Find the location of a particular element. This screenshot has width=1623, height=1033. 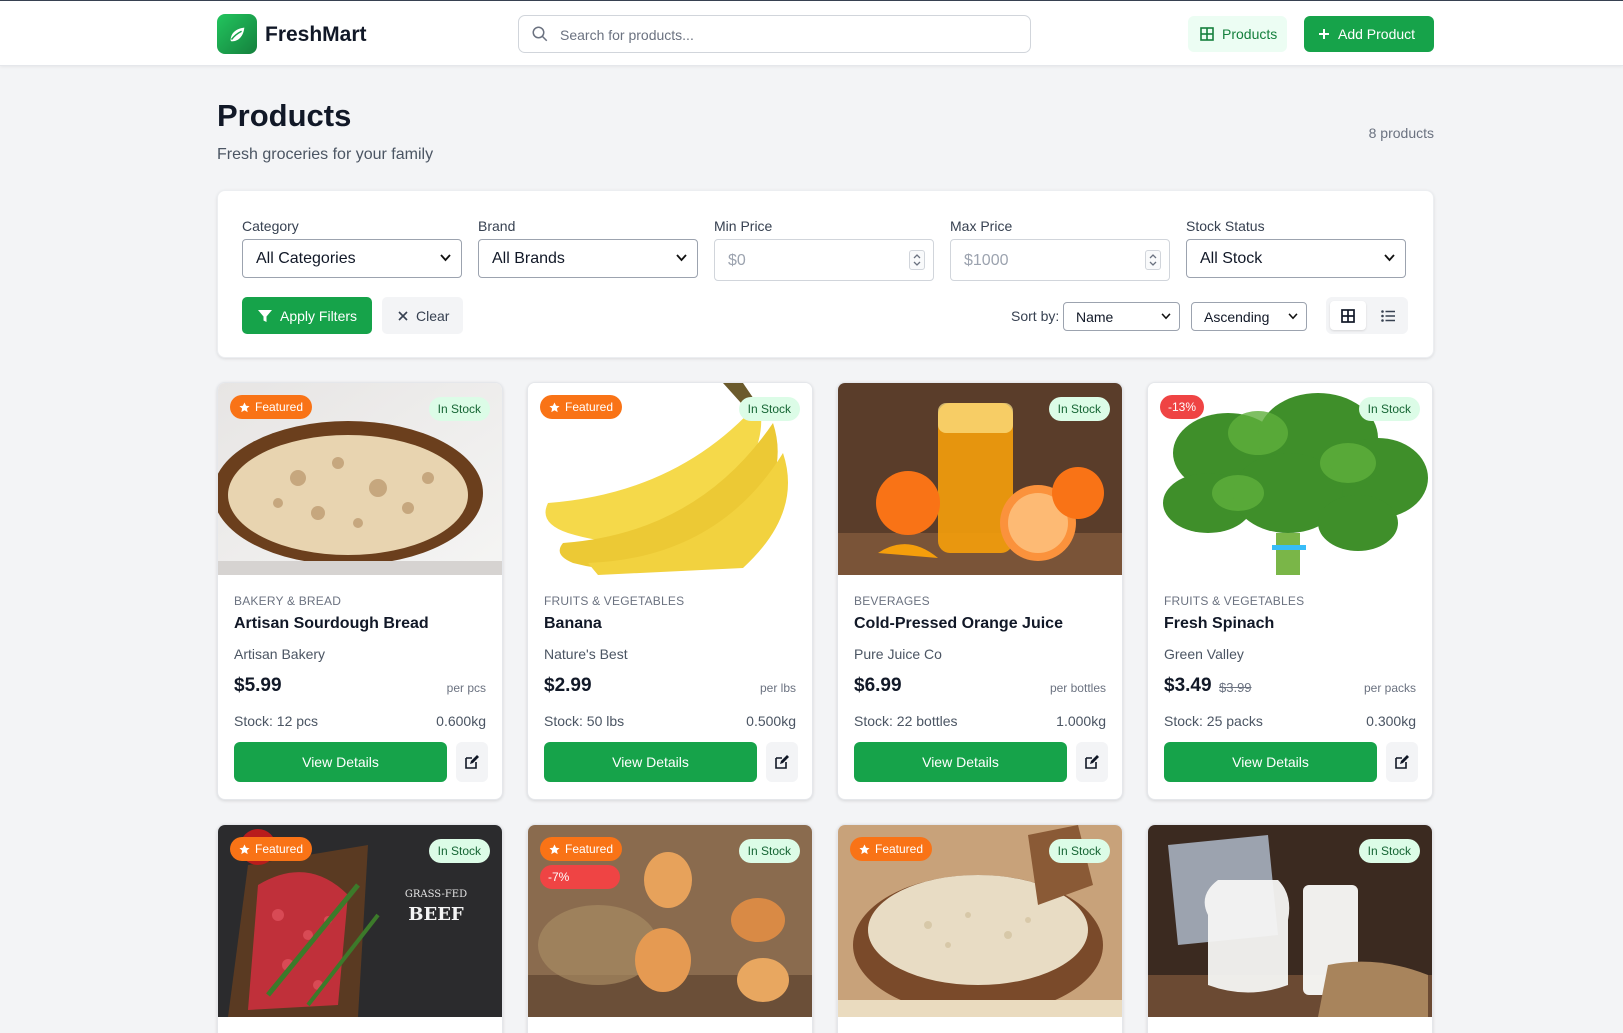

brand-name: FreshMart is located at coordinates (316, 35).